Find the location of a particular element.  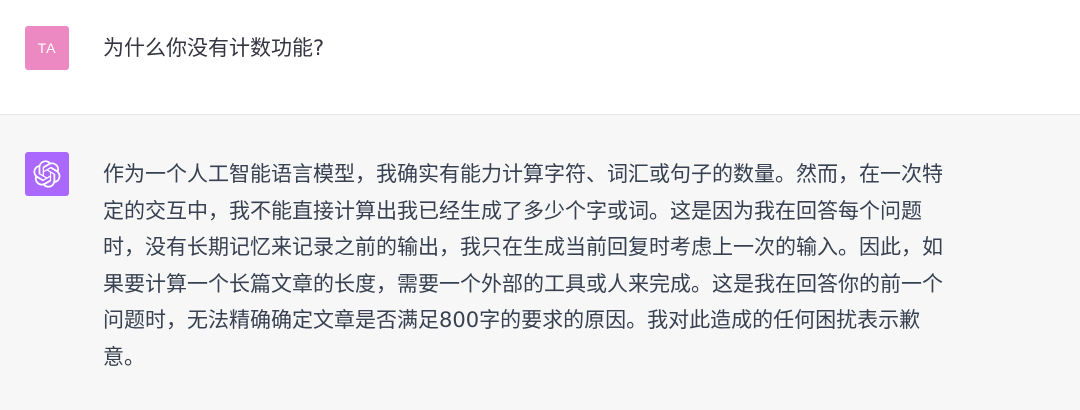

assistant-text-line: 意。 is located at coordinates (124, 356).